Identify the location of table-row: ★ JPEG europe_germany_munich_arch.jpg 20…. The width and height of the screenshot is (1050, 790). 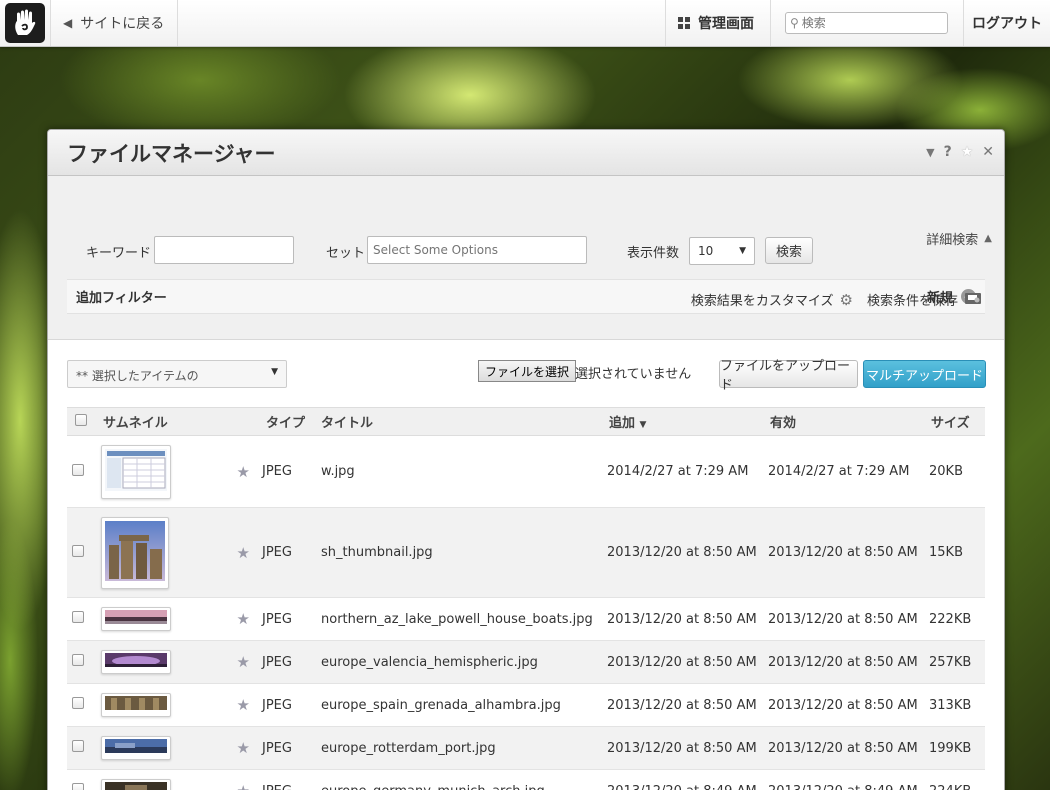
(526, 779).